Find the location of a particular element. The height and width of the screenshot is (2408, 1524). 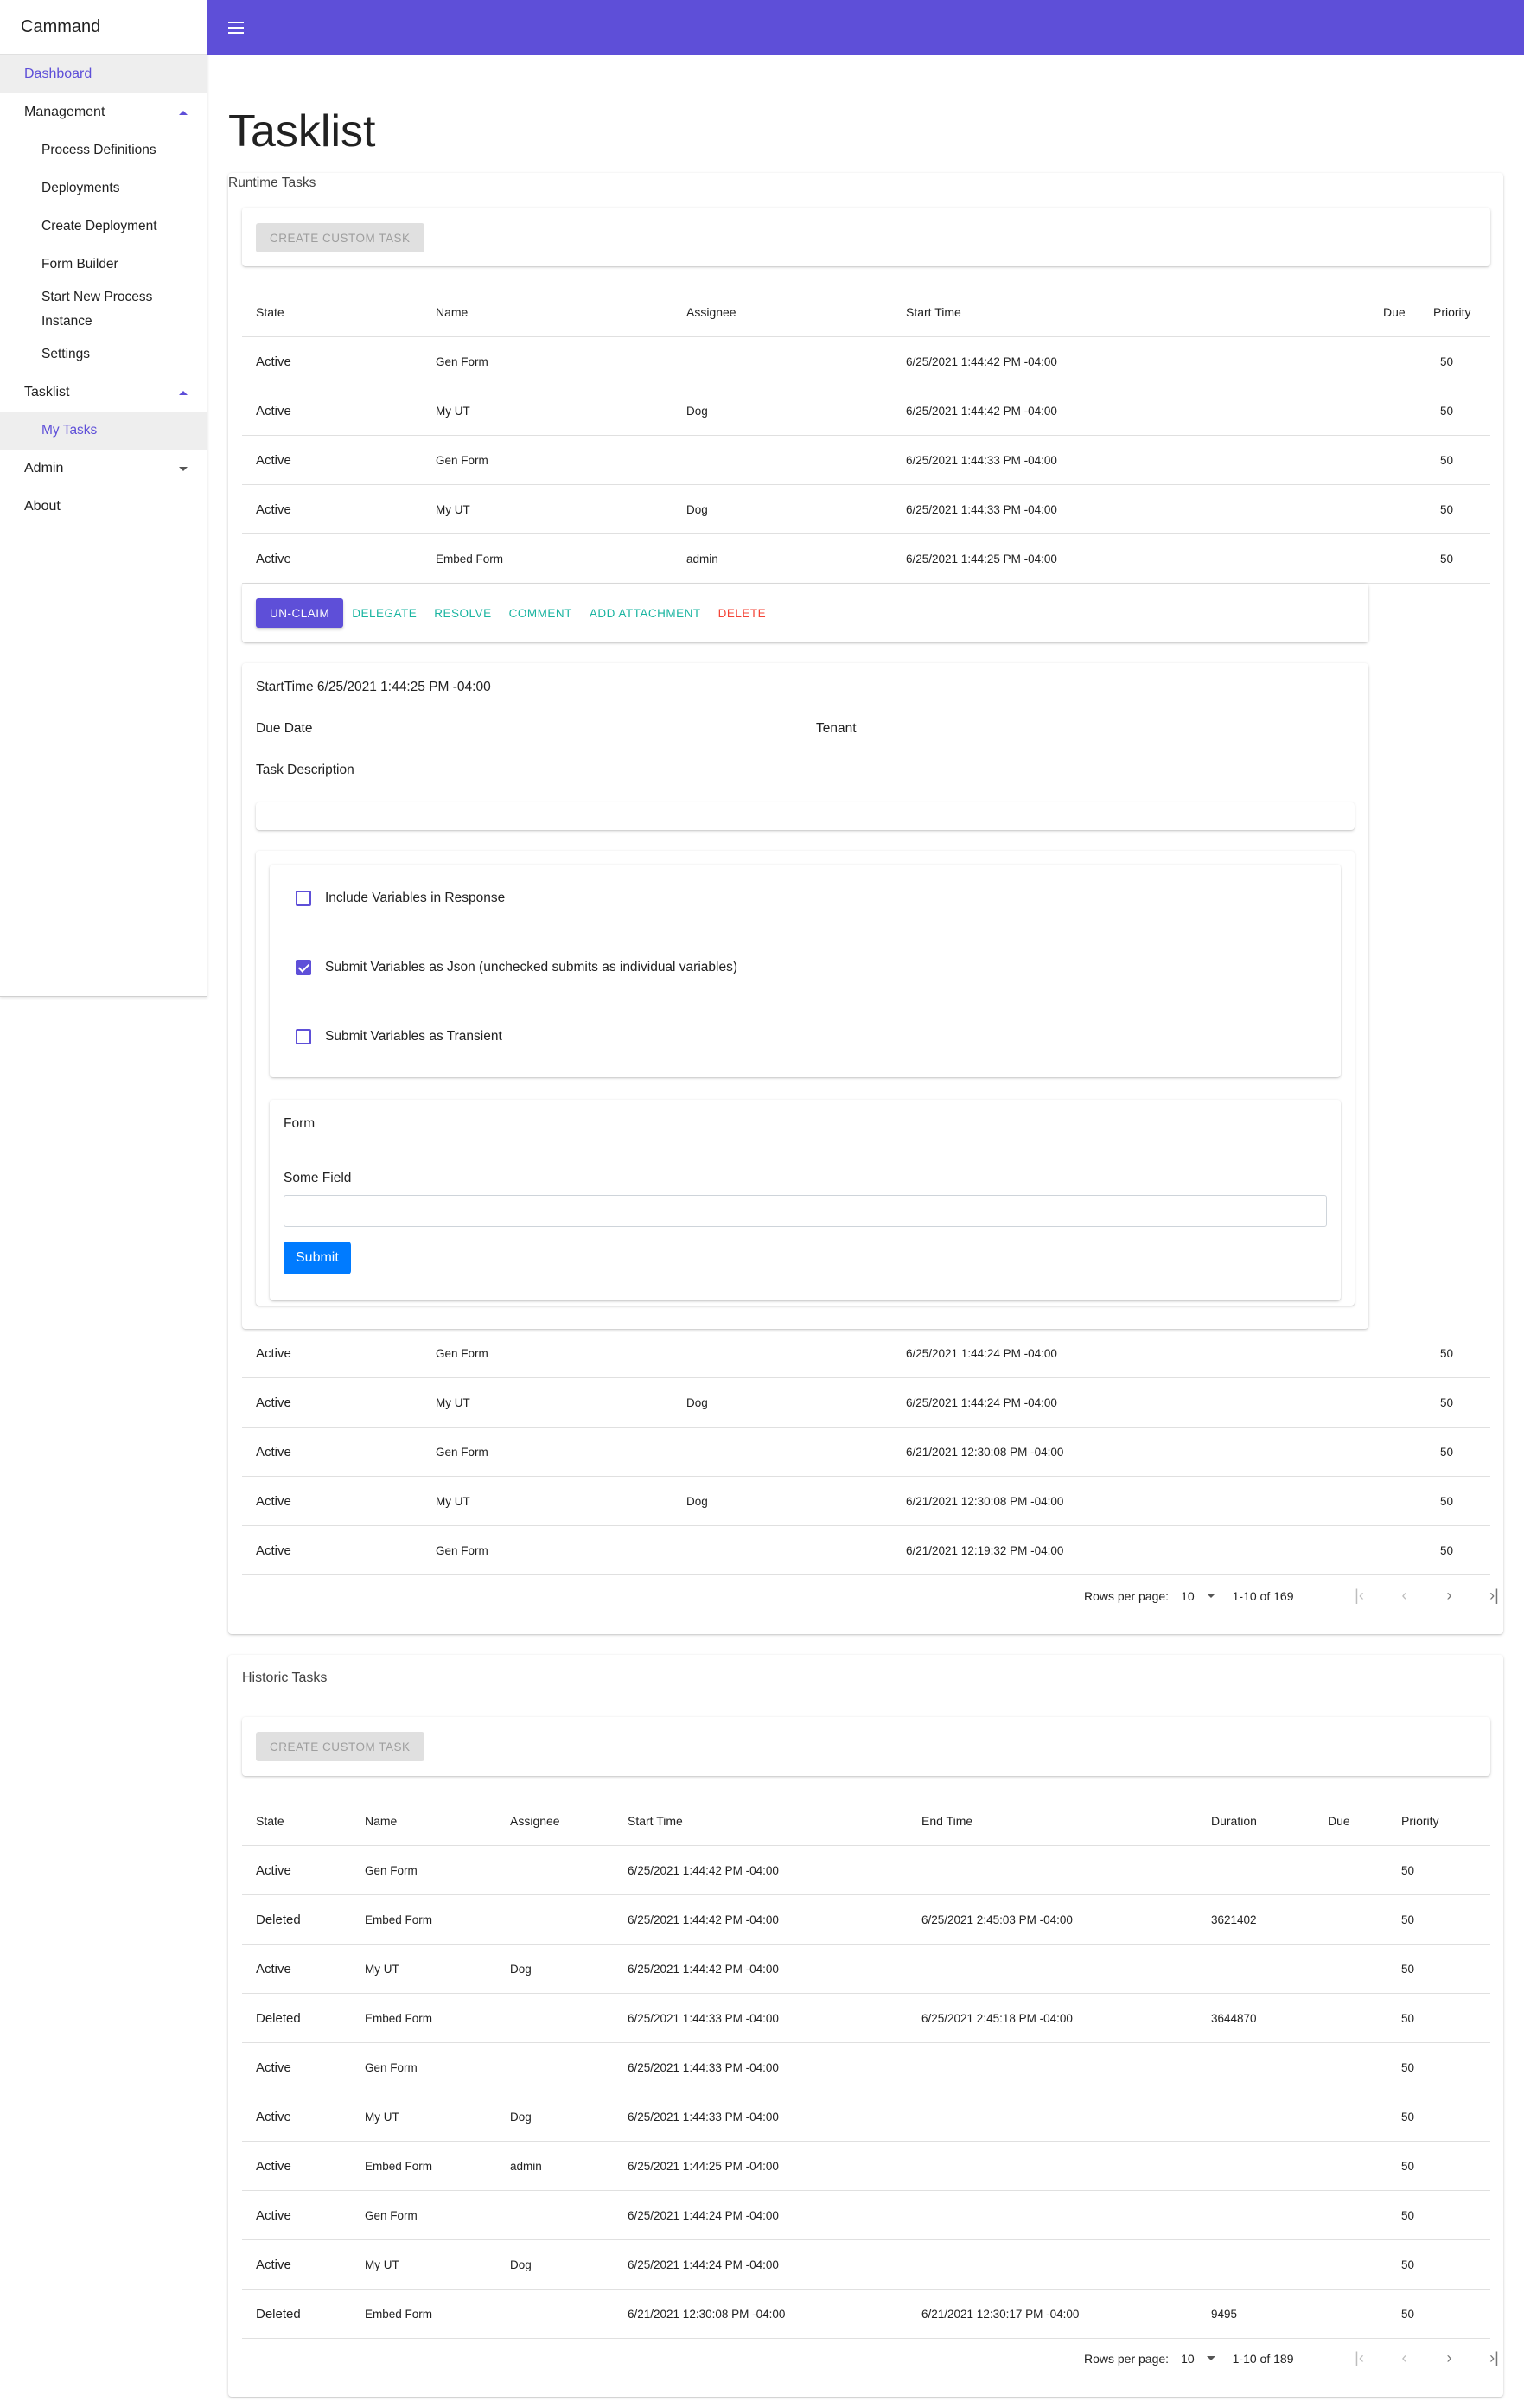

sidebar-item-form-builder: Form Builder is located at coordinates (103, 265).